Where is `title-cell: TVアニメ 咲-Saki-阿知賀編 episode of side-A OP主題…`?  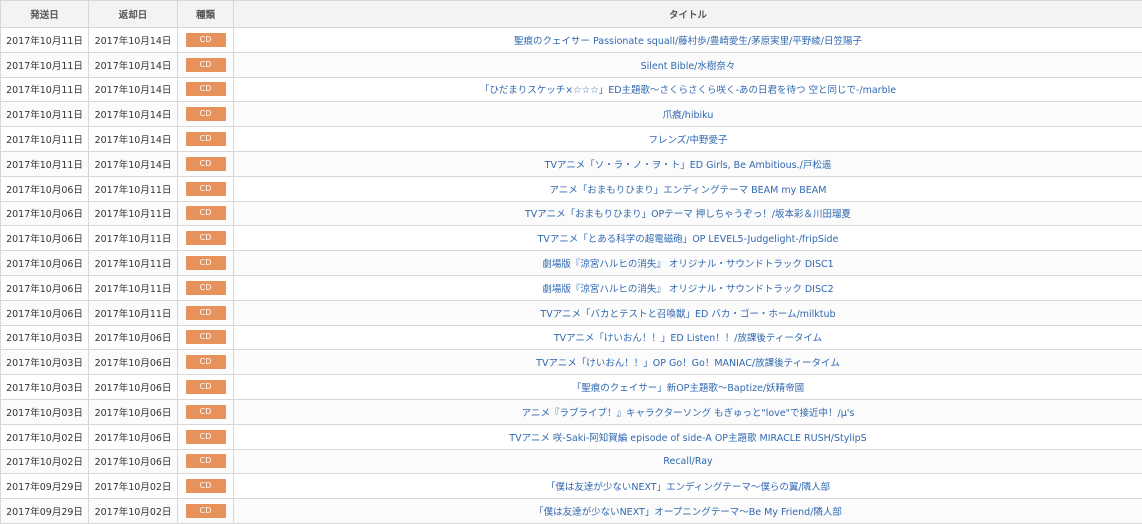
title-cell: TVアニメ 咲-Saki-阿知賀編 episode of side-A OP主題… is located at coordinates (688, 436).